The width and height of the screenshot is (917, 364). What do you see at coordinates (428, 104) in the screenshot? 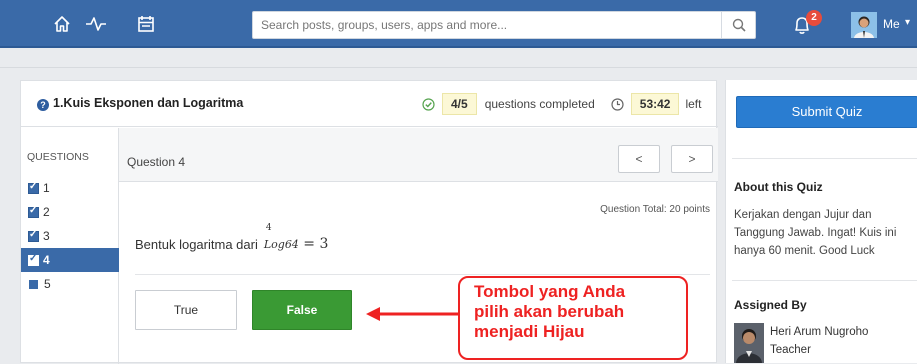
I see `check-circle-icon` at bounding box center [428, 104].